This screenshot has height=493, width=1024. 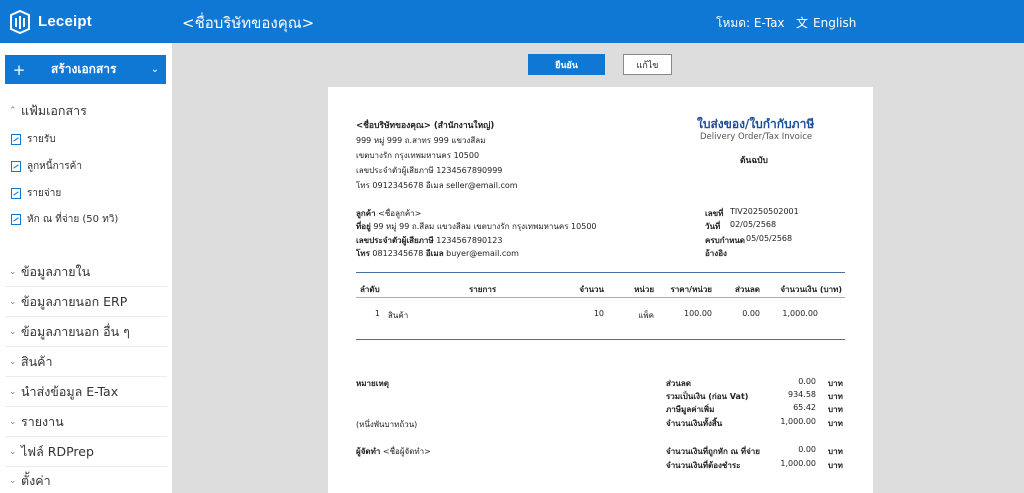 What do you see at coordinates (418, 155) in the screenshot?
I see `seller-address-line2: เขตบางรัก กรุงเทพมหานคร 10500` at bounding box center [418, 155].